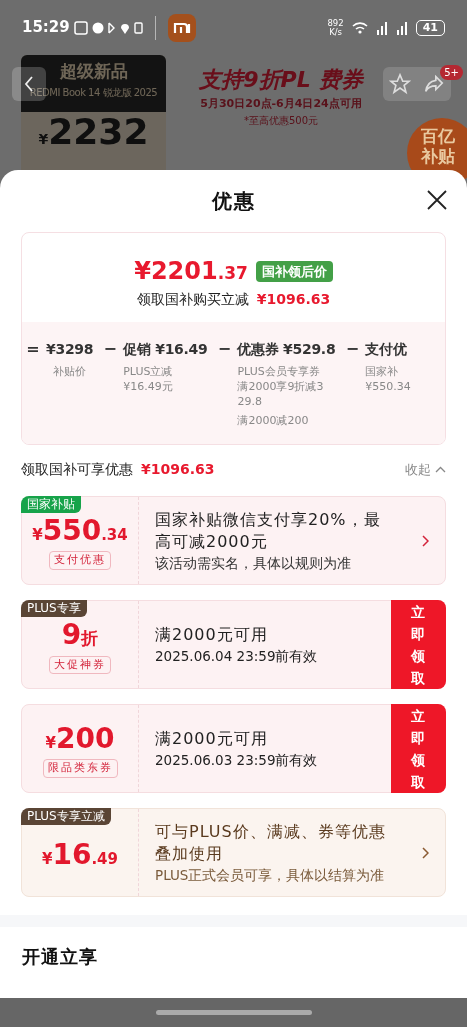 This screenshot has height=1027, width=467. What do you see at coordinates (253, 563) in the screenshot?
I see `offer-description: 该活动需实名，具体以规则为准` at bounding box center [253, 563].